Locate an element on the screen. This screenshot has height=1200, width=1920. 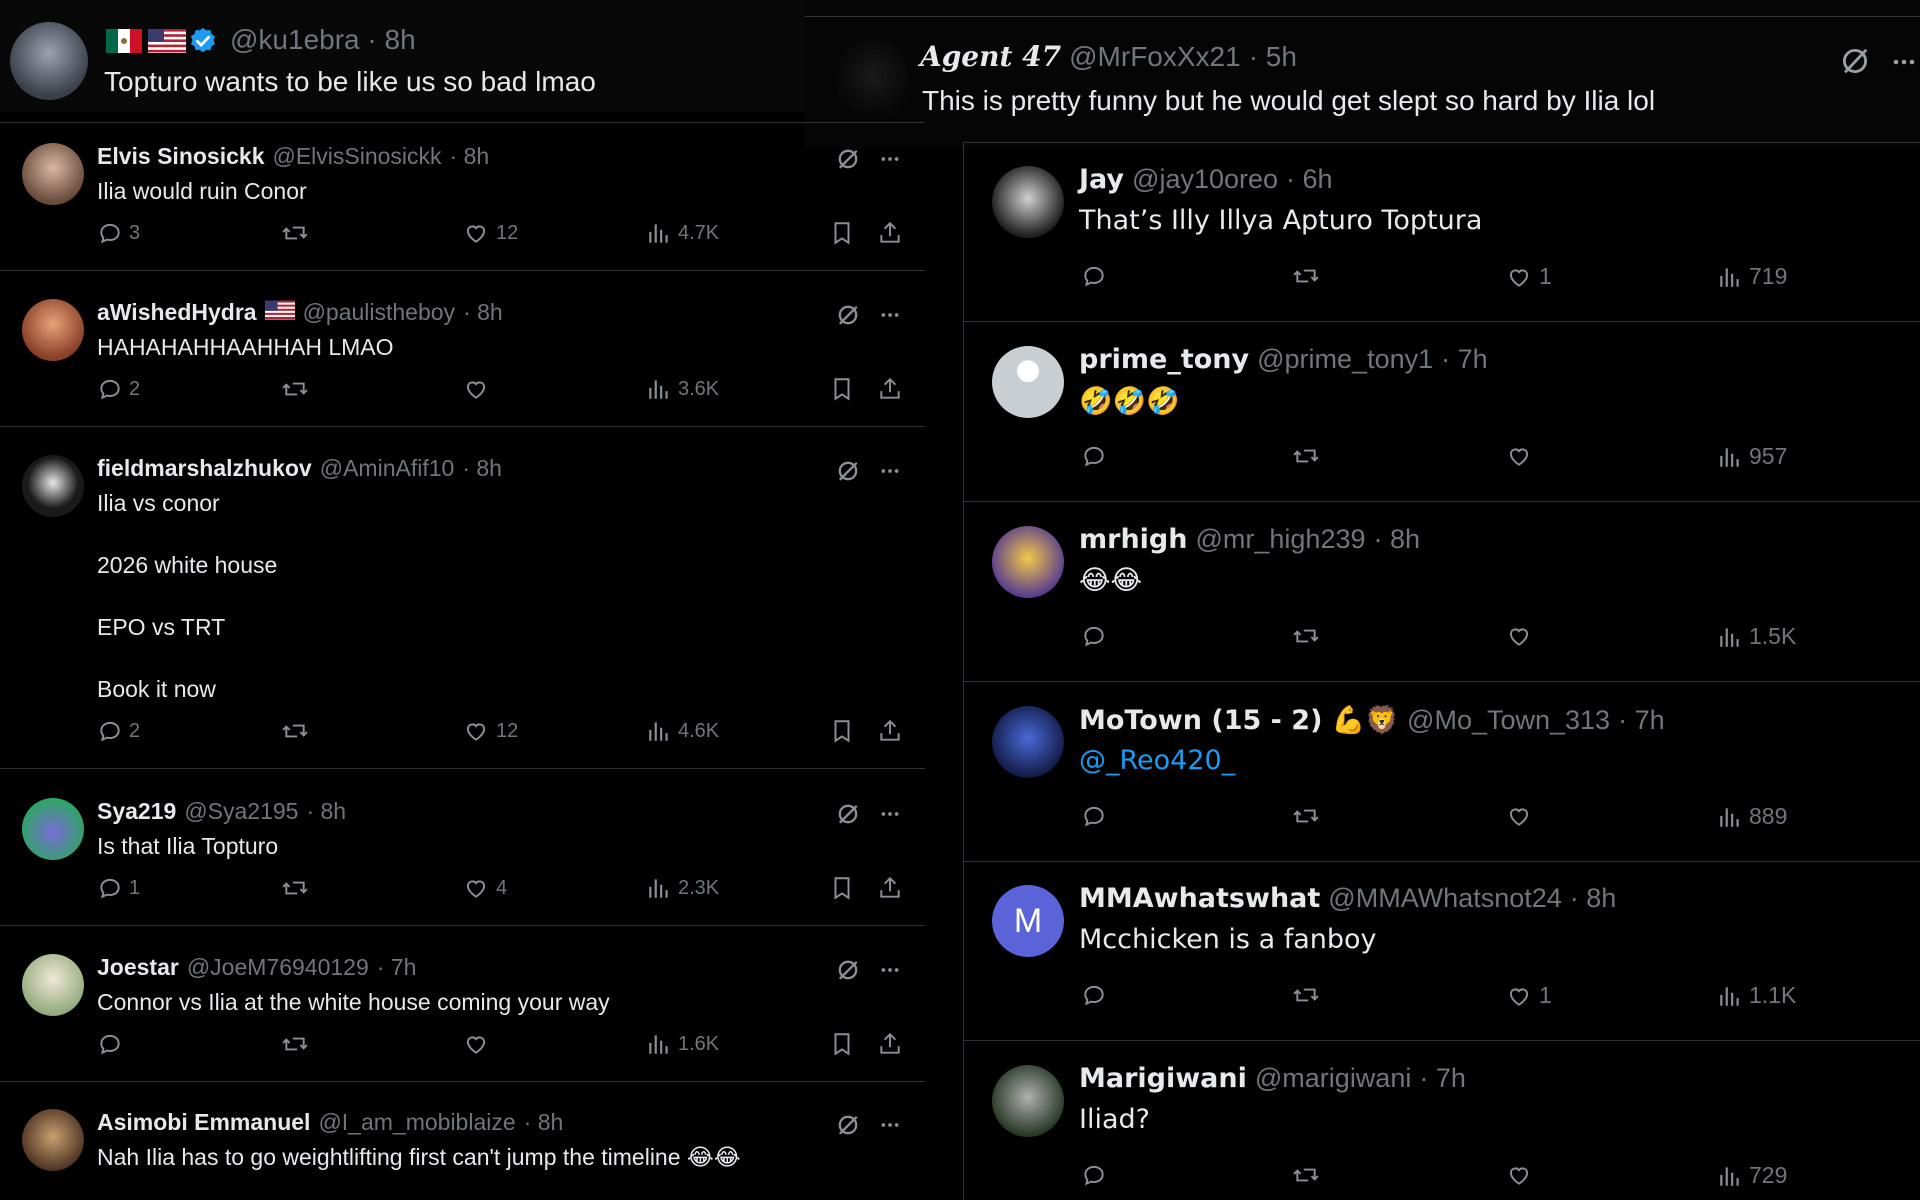
mention-link: @_Reo420_ is located at coordinates (1157, 760).